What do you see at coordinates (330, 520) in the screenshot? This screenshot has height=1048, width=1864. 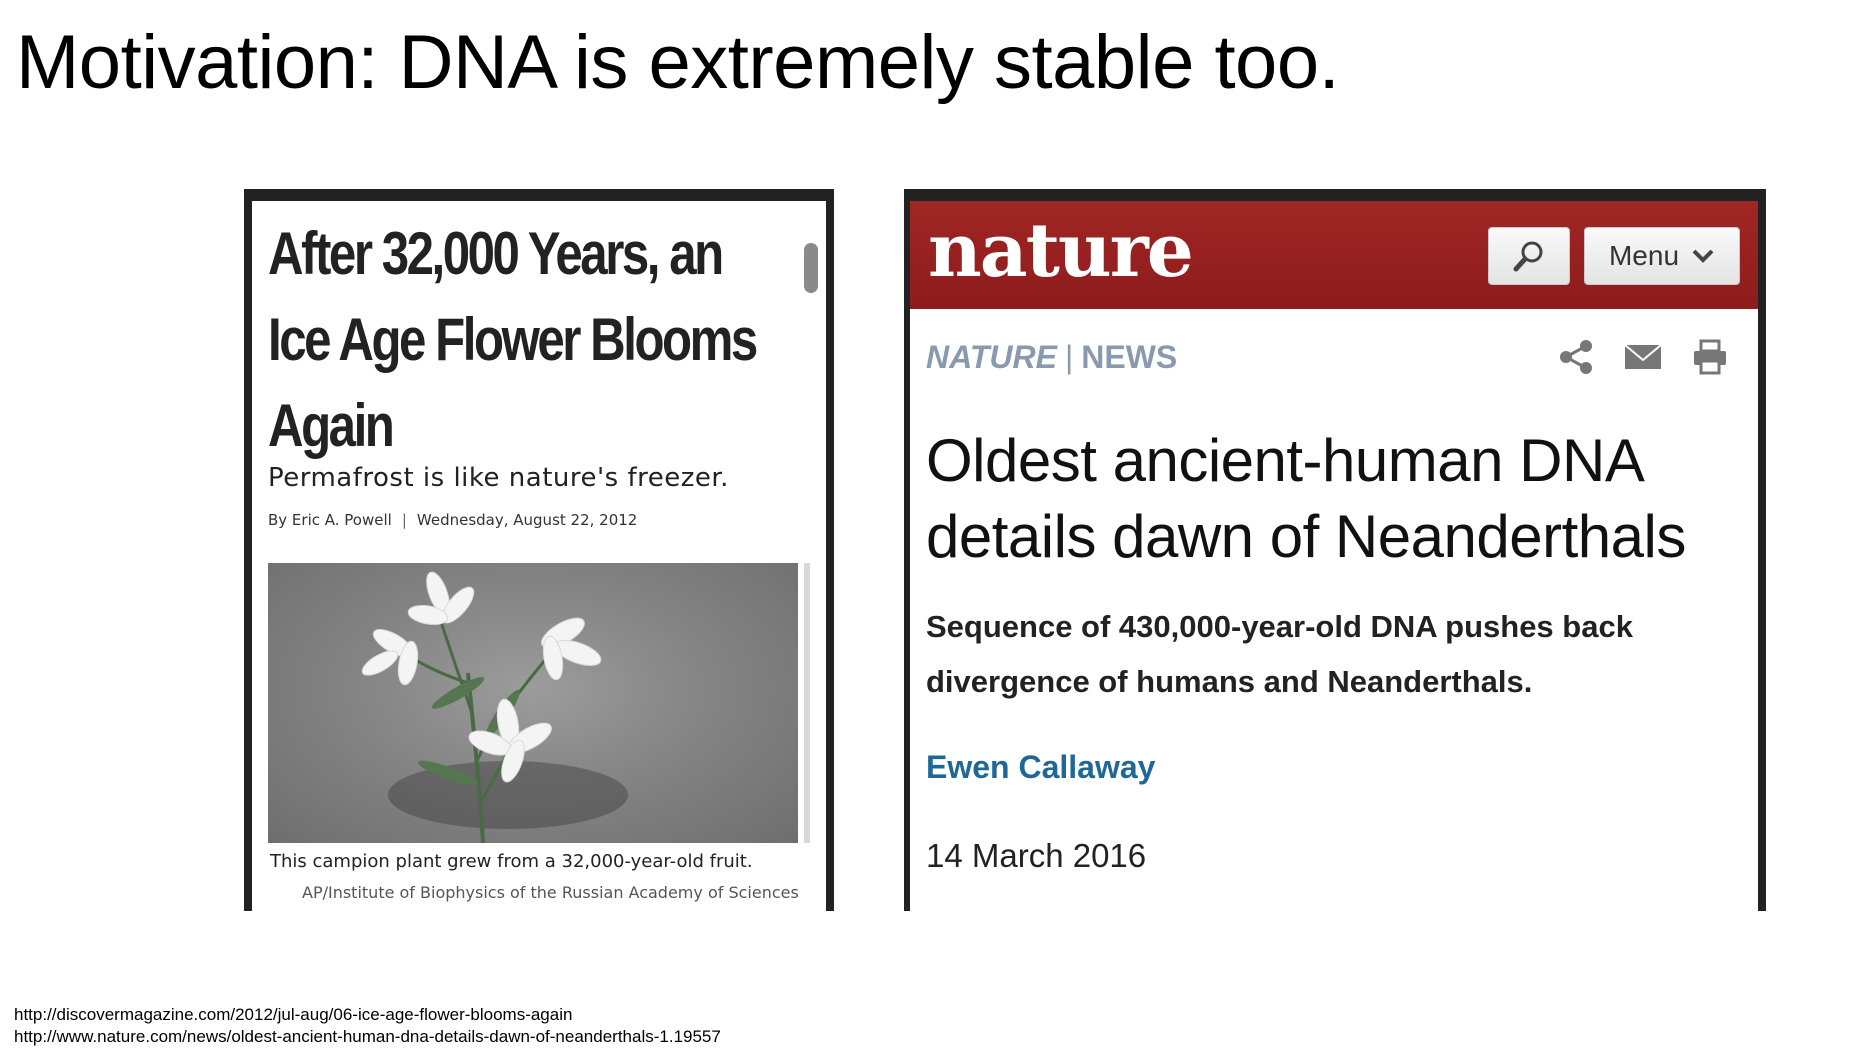 I see `discover-author: By Eric A. Powell` at bounding box center [330, 520].